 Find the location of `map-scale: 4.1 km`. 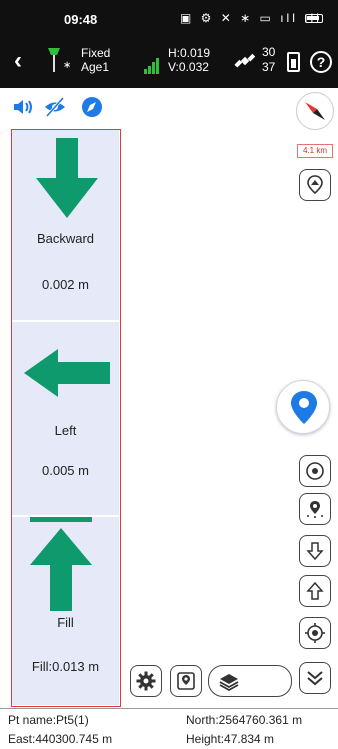

map-scale: 4.1 km is located at coordinates (315, 151).